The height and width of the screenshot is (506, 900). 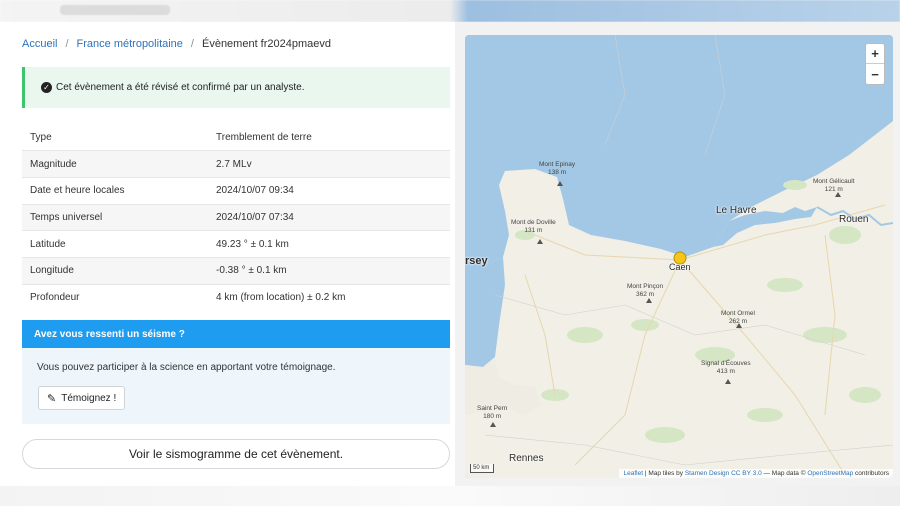 I want to click on mountain-label-2: Mont de Doville 131 m, so click(x=533, y=226).